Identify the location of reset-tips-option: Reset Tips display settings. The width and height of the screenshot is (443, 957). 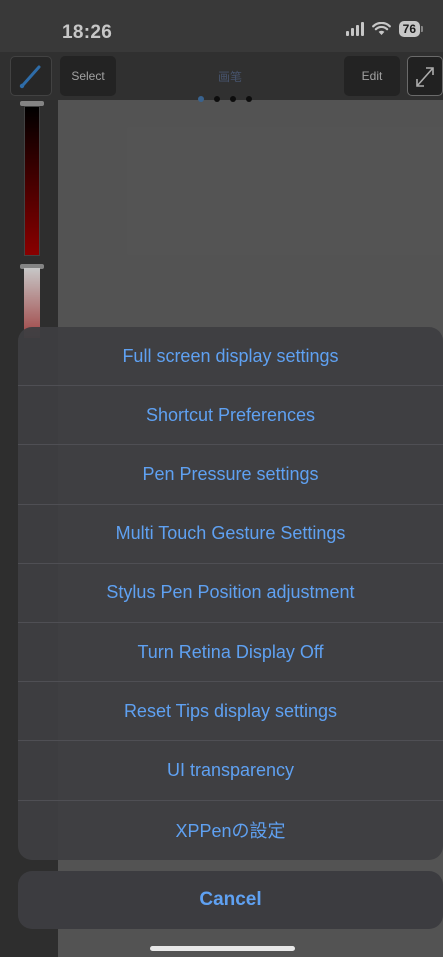
(230, 712).